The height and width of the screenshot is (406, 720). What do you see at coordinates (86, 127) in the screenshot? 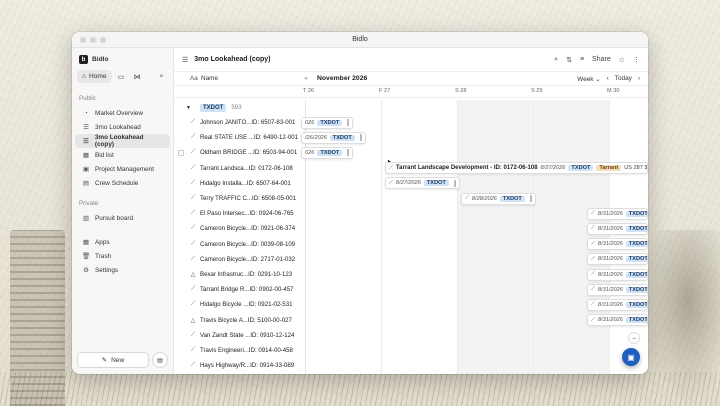
I see `list-icon: ☰` at bounding box center [86, 127].